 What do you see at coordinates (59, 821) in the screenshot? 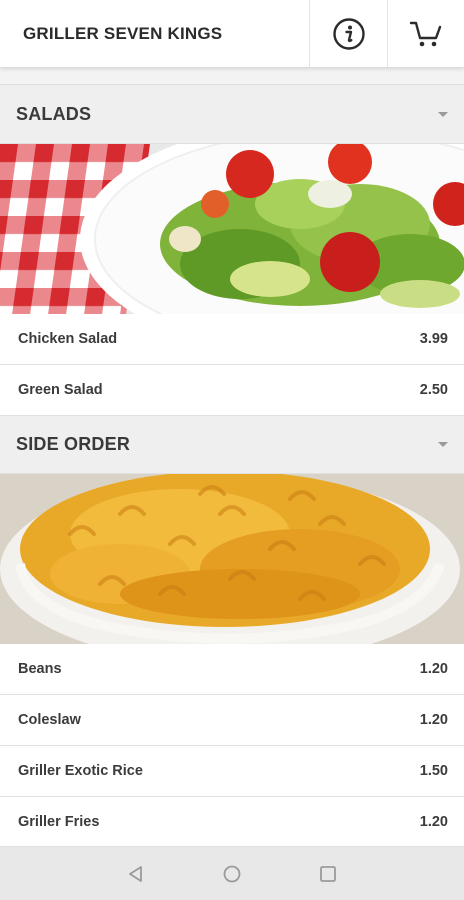
I see `item-name: Griller Fries` at bounding box center [59, 821].